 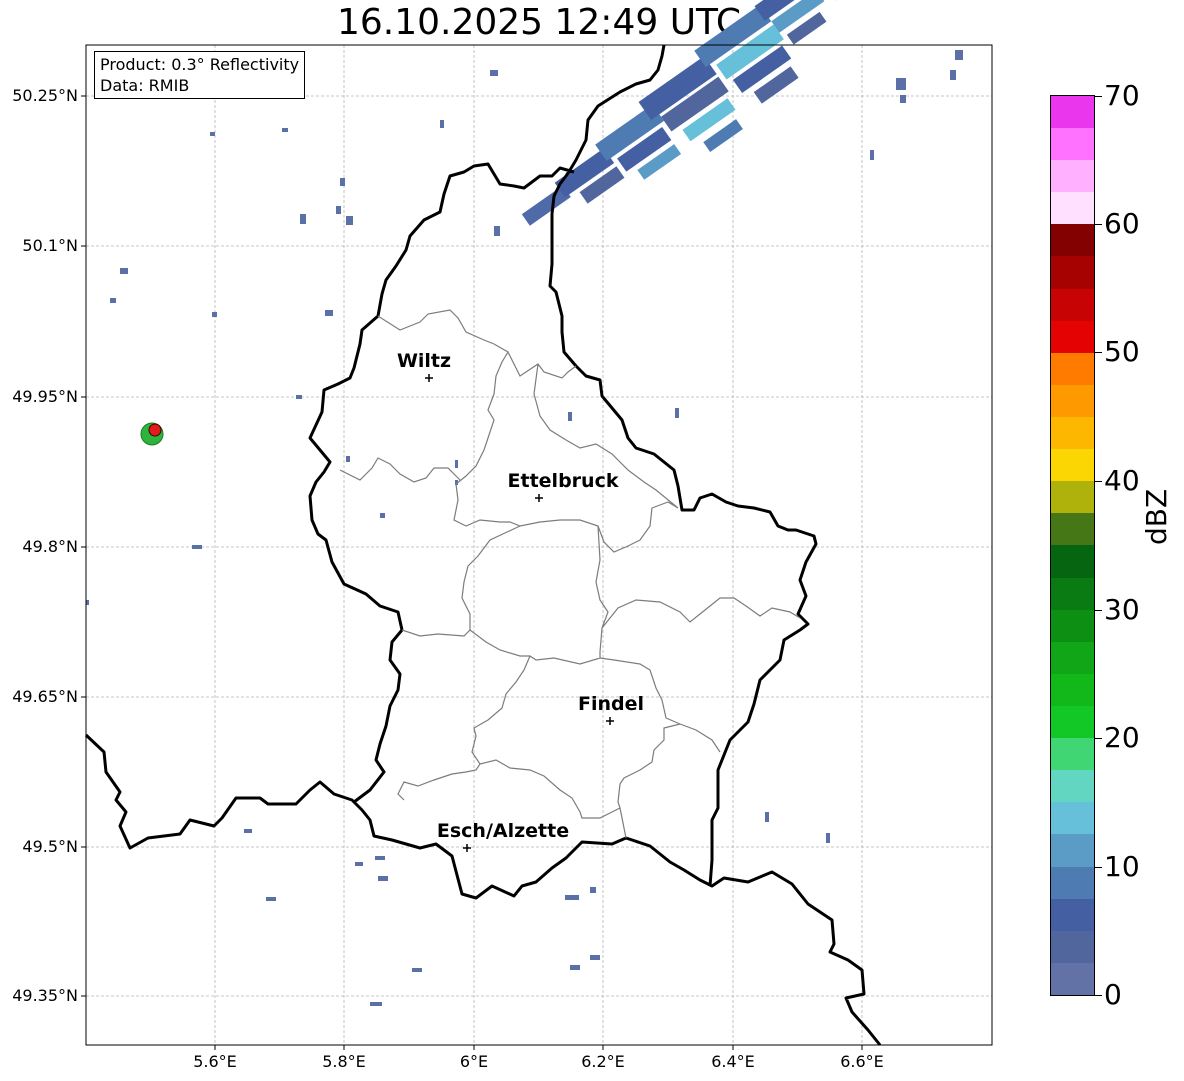 I want to click on colorbar-tick-label: 40, so click(x=1122, y=480).